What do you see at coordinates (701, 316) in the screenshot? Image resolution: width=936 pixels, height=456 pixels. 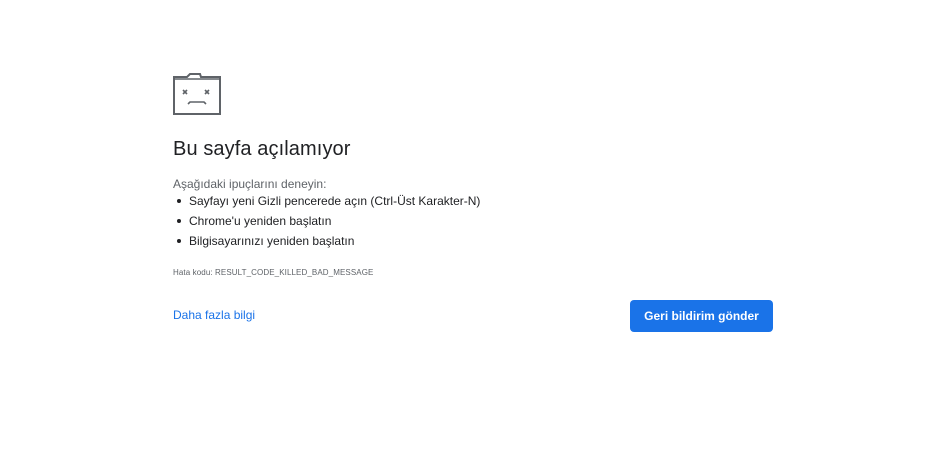 I see `send-feedback-button: Geri bildirim gönder` at bounding box center [701, 316].